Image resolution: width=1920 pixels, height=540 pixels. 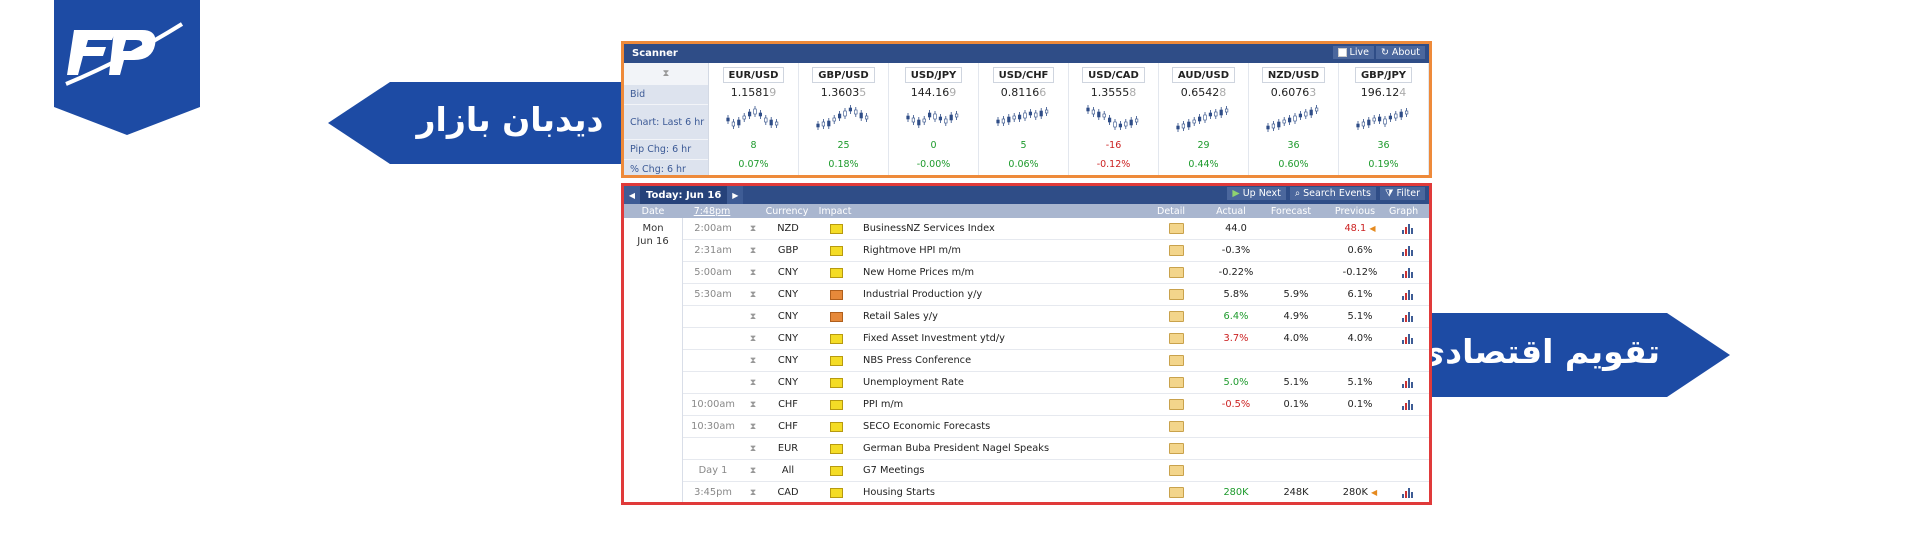 I want to click on event-title: Housing Starts, so click(x=1002, y=492).